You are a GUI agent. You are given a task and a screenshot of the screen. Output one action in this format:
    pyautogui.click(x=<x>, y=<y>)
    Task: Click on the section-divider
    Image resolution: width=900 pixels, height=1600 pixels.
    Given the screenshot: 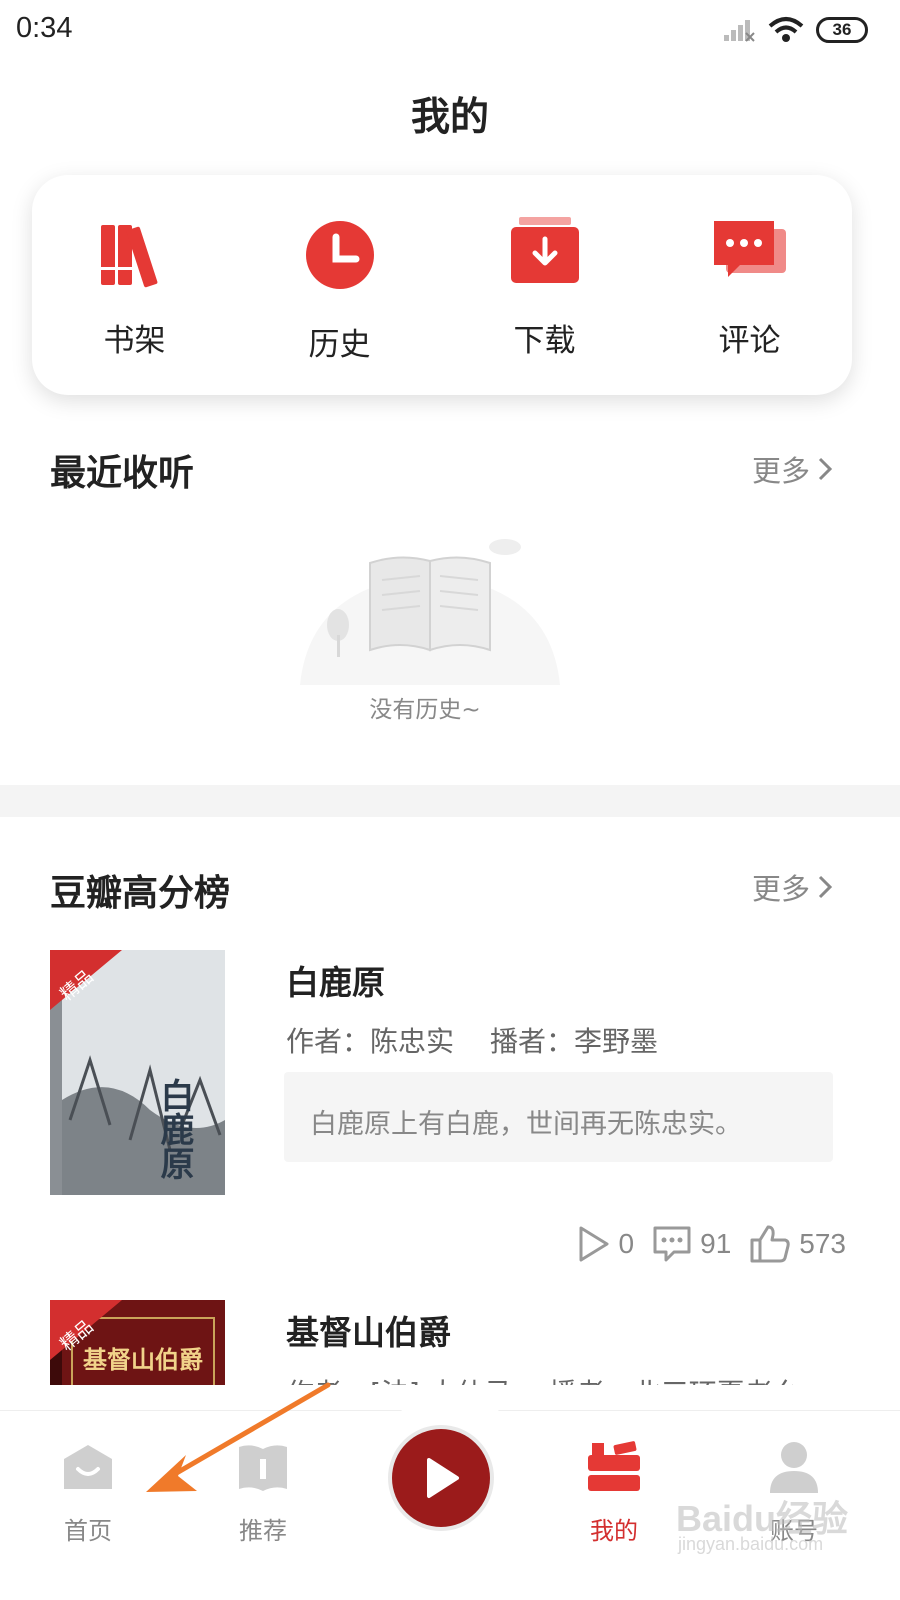 What is the action you would take?
    pyautogui.click(x=450, y=801)
    